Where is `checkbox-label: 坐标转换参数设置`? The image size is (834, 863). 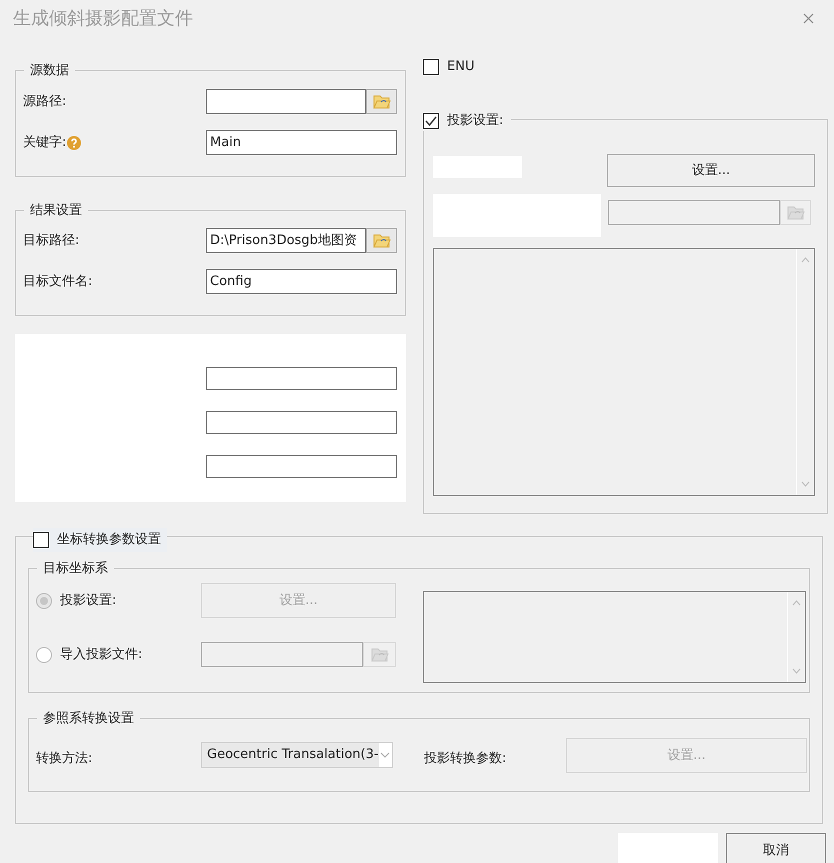
checkbox-label: 坐标转换参数设置 is located at coordinates (109, 540).